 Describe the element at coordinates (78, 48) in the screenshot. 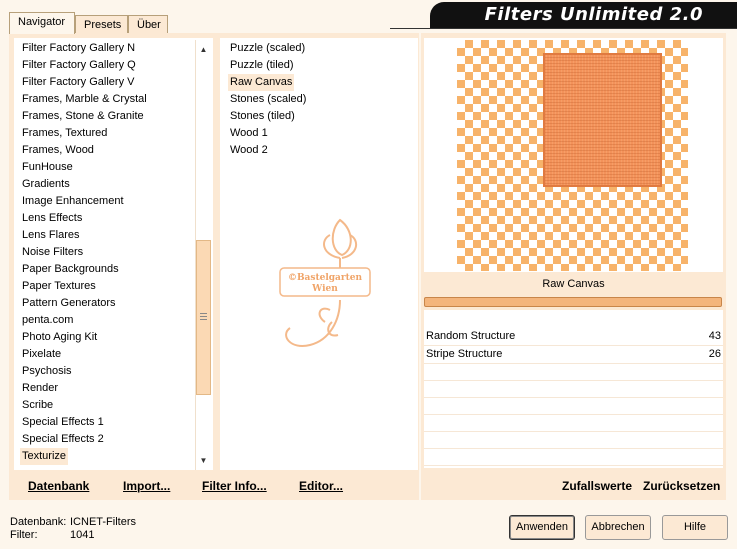

I see `category-item: Filter Factory Gallery N` at that location.